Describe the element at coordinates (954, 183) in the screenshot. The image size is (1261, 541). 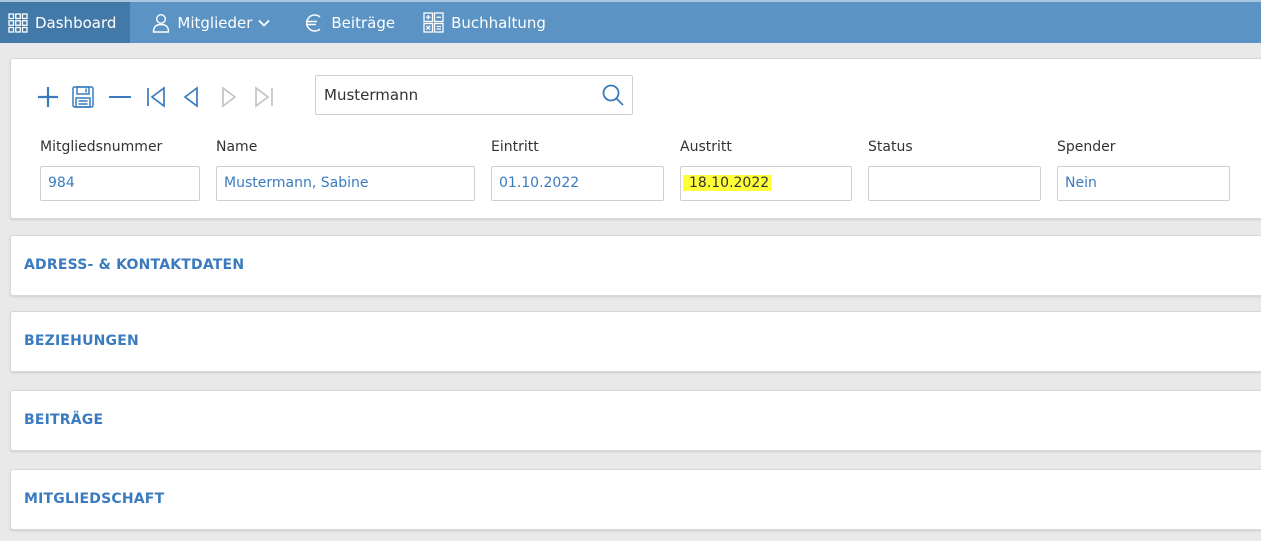
I see `status-field` at that location.